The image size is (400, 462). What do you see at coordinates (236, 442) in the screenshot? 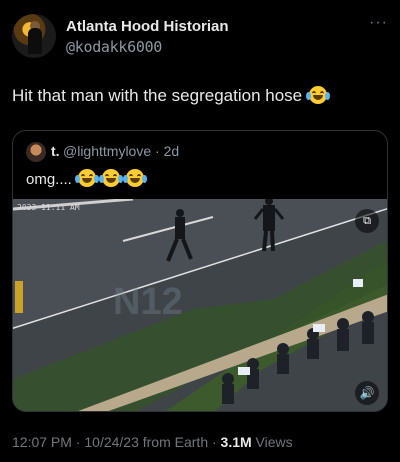
I see `views-count: 3.1M` at bounding box center [236, 442].